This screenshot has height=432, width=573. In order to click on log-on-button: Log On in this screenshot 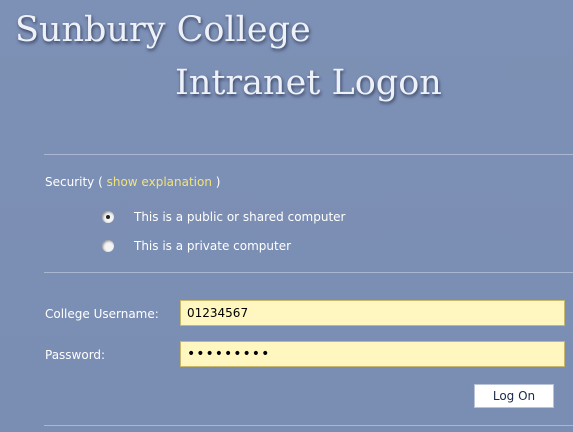, I will do `click(514, 396)`.